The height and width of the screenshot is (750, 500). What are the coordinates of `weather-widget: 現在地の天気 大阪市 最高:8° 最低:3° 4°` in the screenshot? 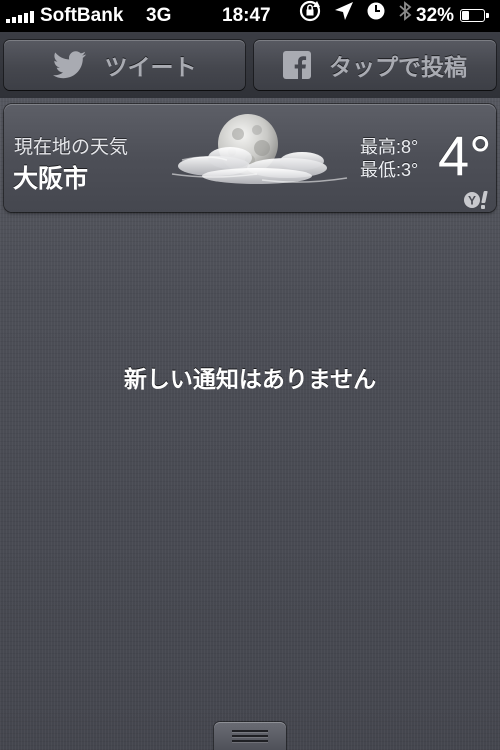 It's located at (250, 158).